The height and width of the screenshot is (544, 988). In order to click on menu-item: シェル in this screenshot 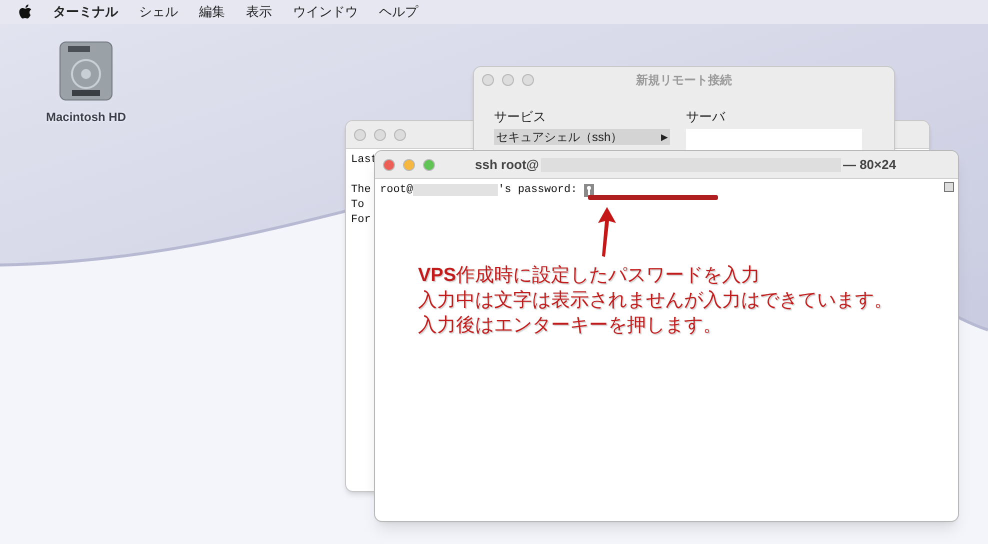, I will do `click(158, 12)`.